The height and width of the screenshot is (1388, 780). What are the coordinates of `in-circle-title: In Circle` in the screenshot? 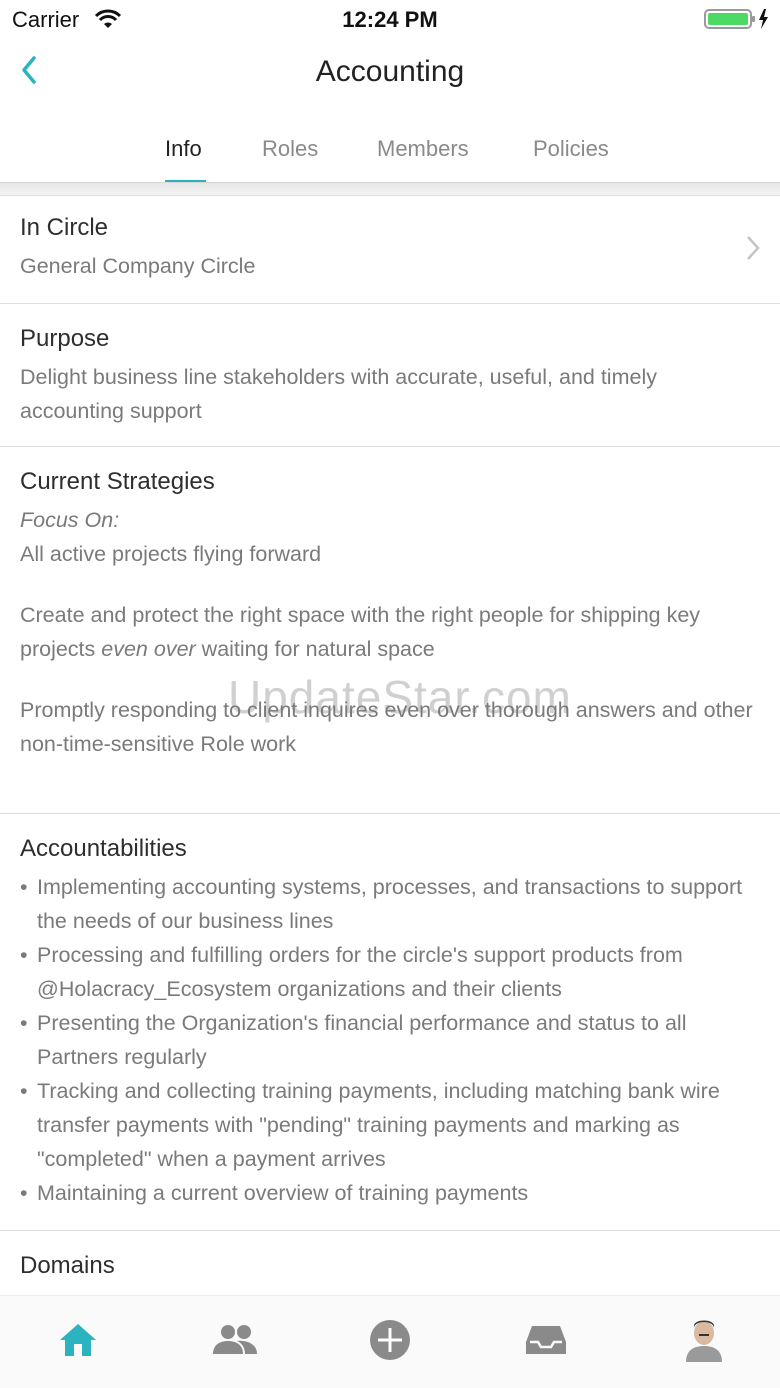 It's located at (64, 227).